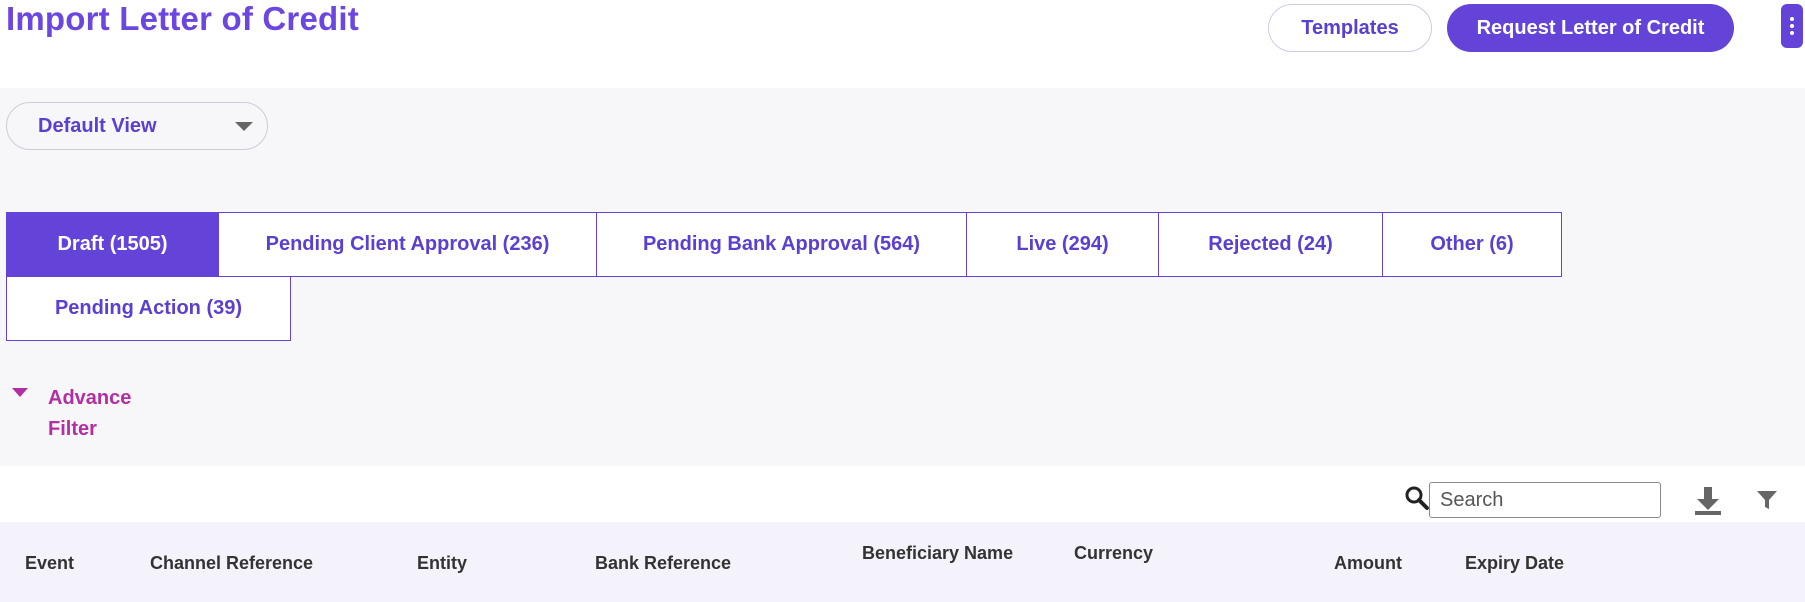  I want to click on advance-filter-toggle: Advance Filter, so click(80, 414).